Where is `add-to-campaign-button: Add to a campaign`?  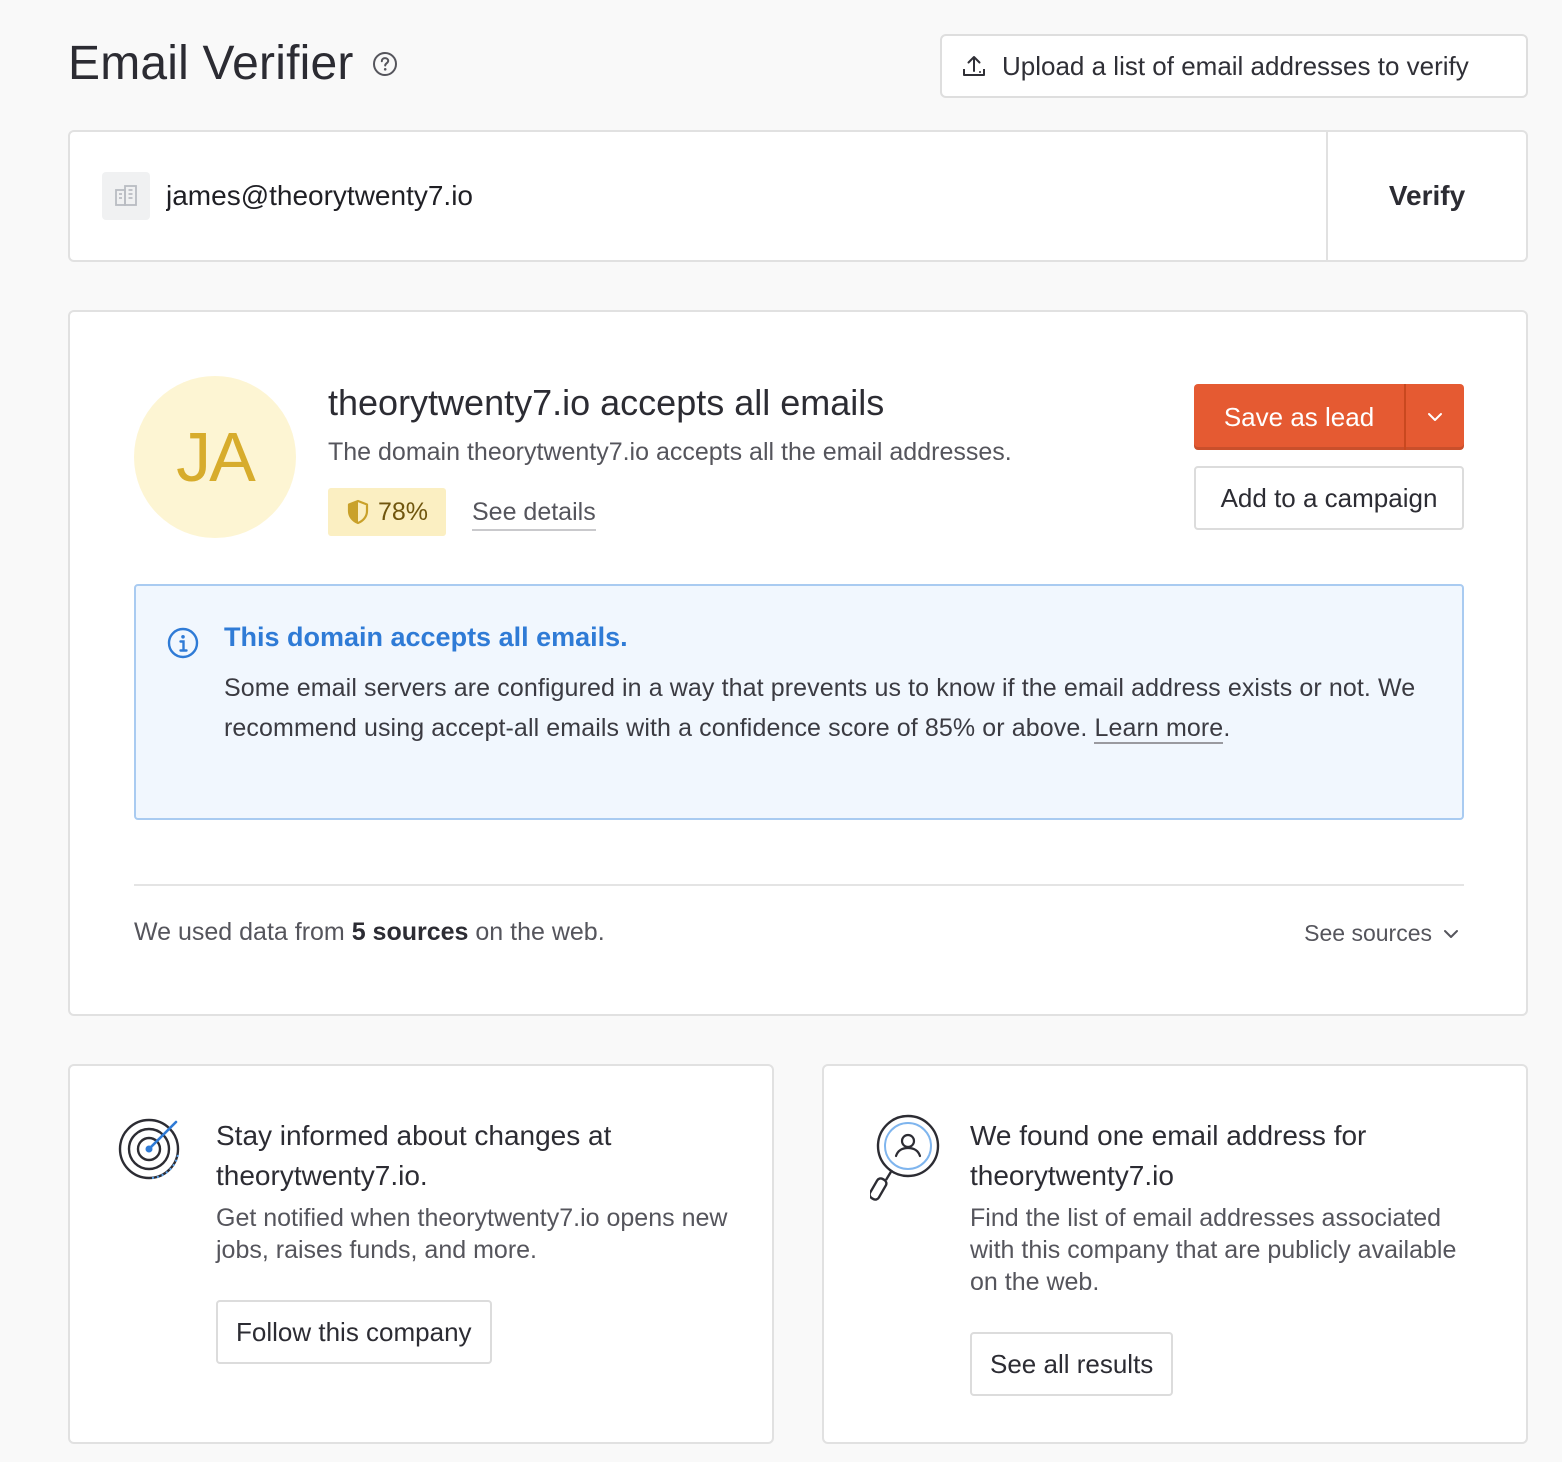 add-to-campaign-button: Add to a campaign is located at coordinates (1329, 498).